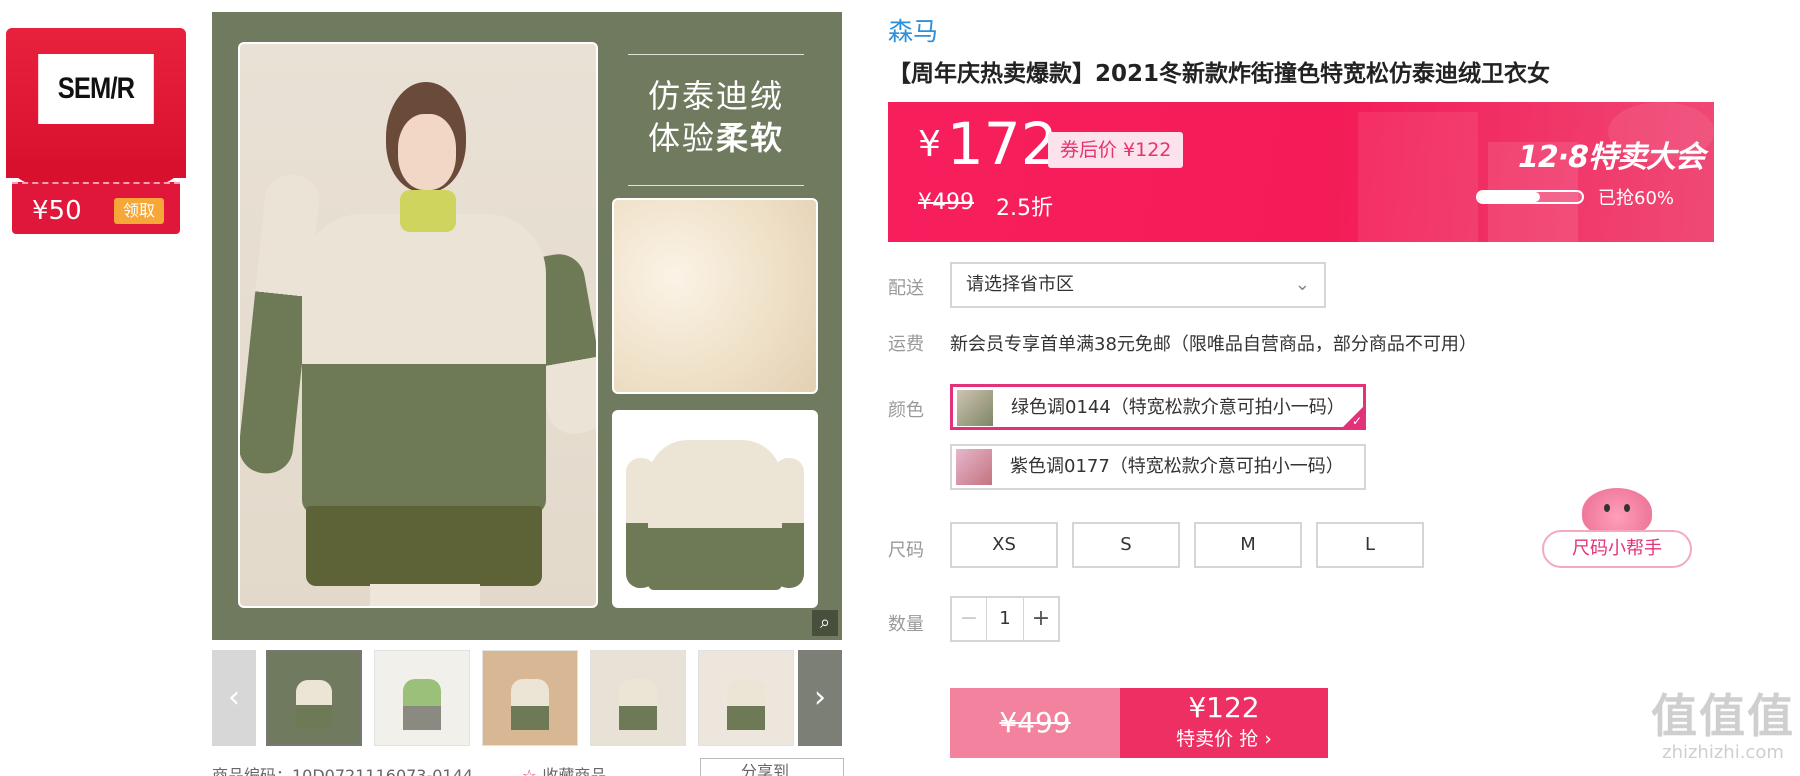 The width and height of the screenshot is (1800, 776). What do you see at coordinates (1002, 144) in the screenshot?
I see `price-value: 172` at bounding box center [1002, 144].